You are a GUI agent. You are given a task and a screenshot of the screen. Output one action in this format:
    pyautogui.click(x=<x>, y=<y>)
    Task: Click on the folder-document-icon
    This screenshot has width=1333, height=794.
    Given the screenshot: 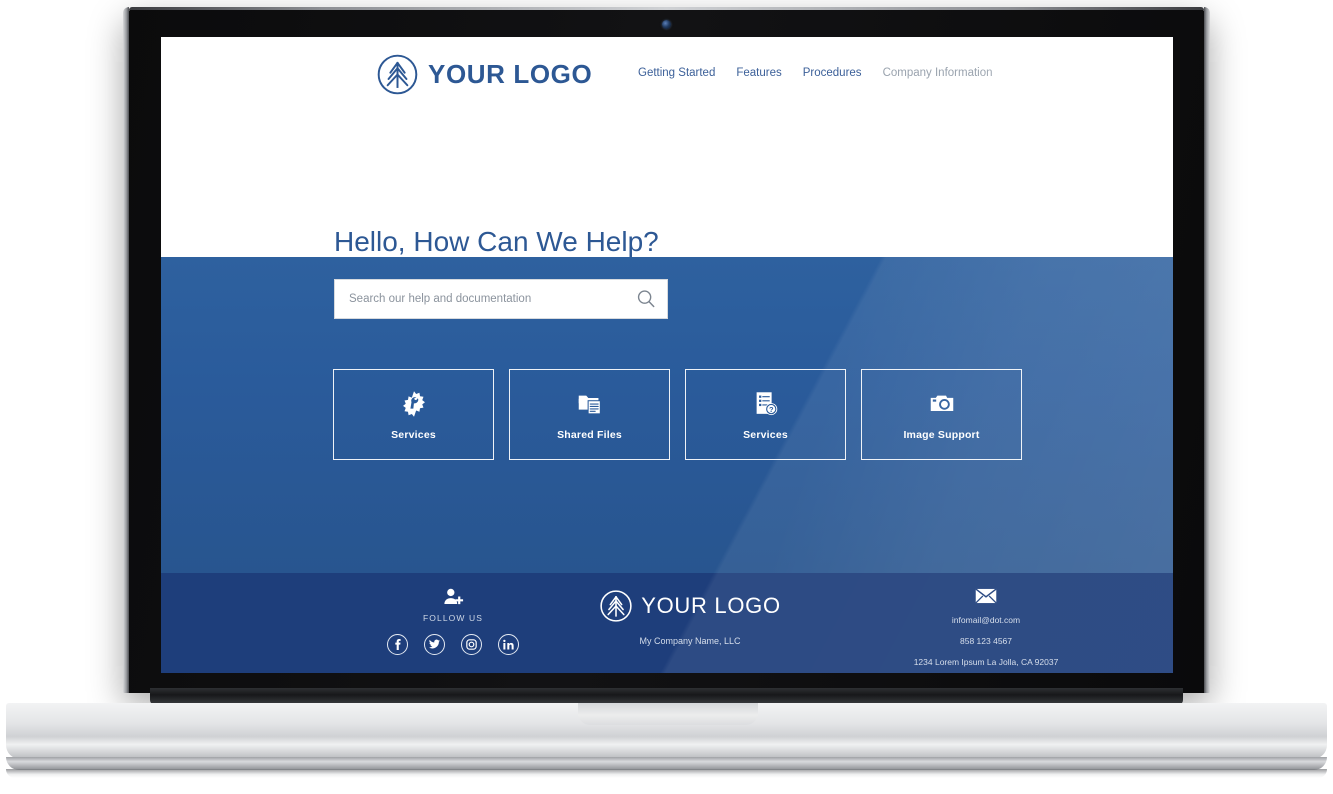 What is the action you would take?
    pyautogui.click(x=589, y=404)
    